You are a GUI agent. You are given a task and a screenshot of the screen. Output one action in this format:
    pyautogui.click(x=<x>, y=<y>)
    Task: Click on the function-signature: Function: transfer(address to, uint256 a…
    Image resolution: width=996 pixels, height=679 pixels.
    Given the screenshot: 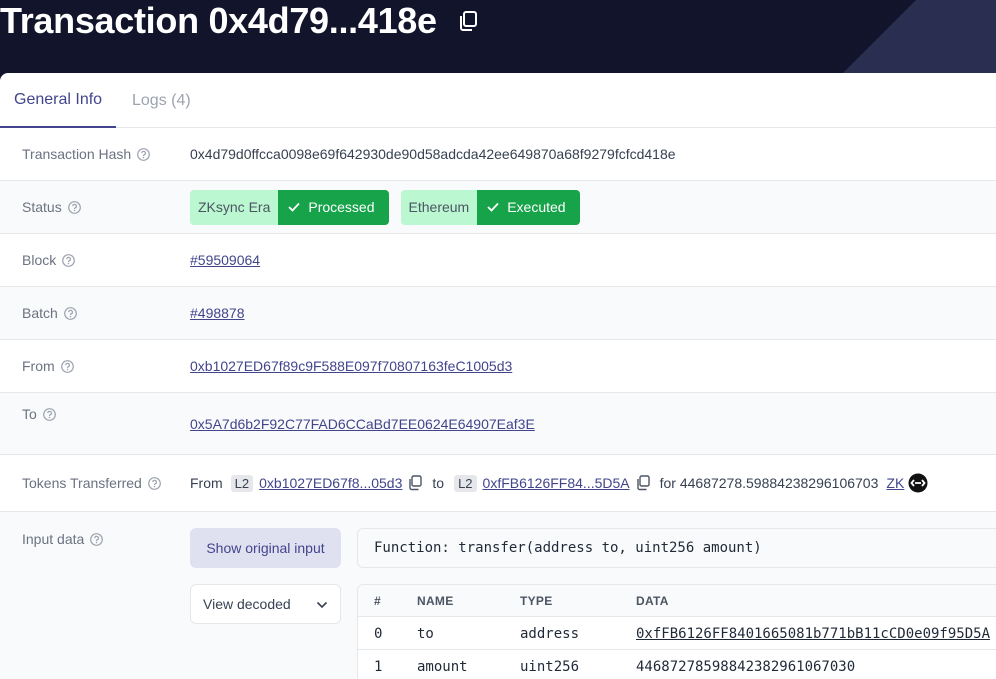 What is the action you would take?
    pyautogui.click(x=676, y=548)
    